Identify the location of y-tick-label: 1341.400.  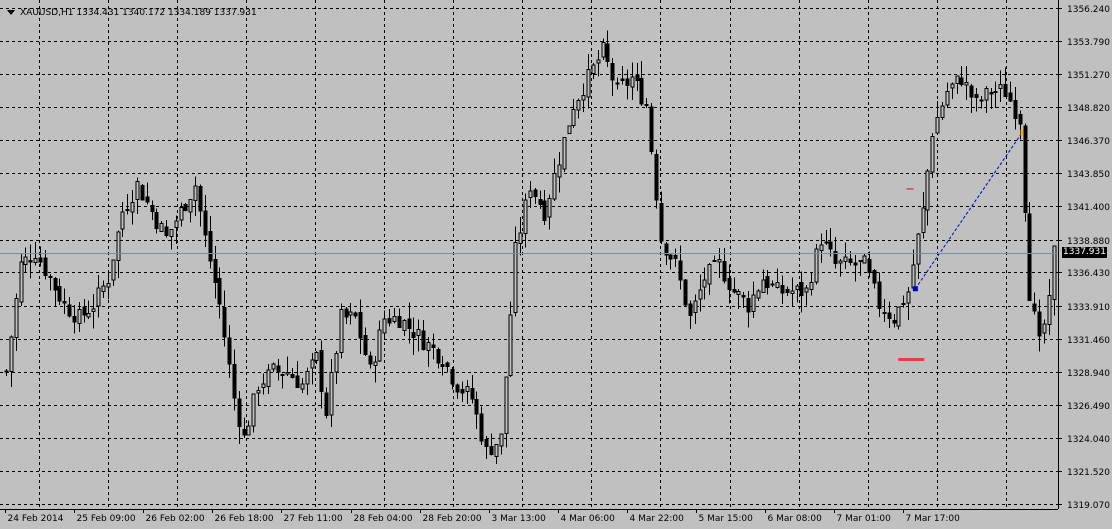
(1088, 208).